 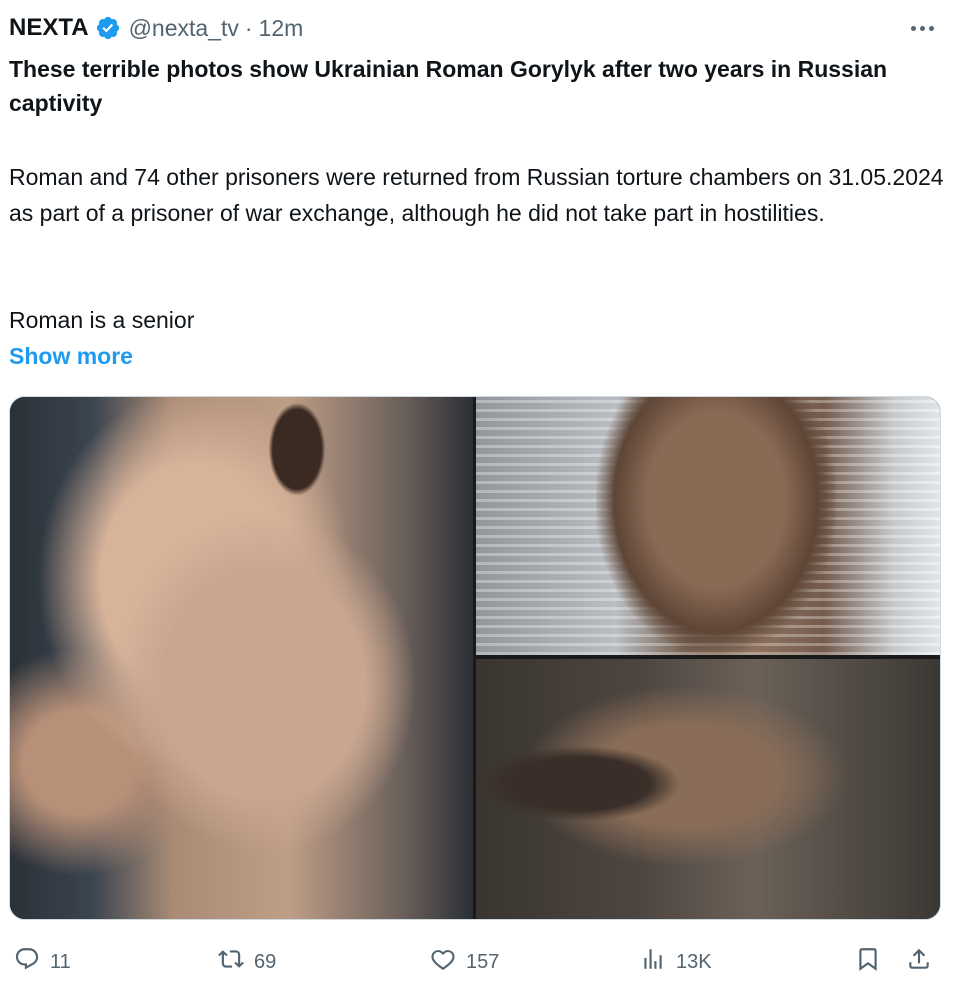 I want to click on action-bar: 11 69 157 13K, so click(x=490, y=962).